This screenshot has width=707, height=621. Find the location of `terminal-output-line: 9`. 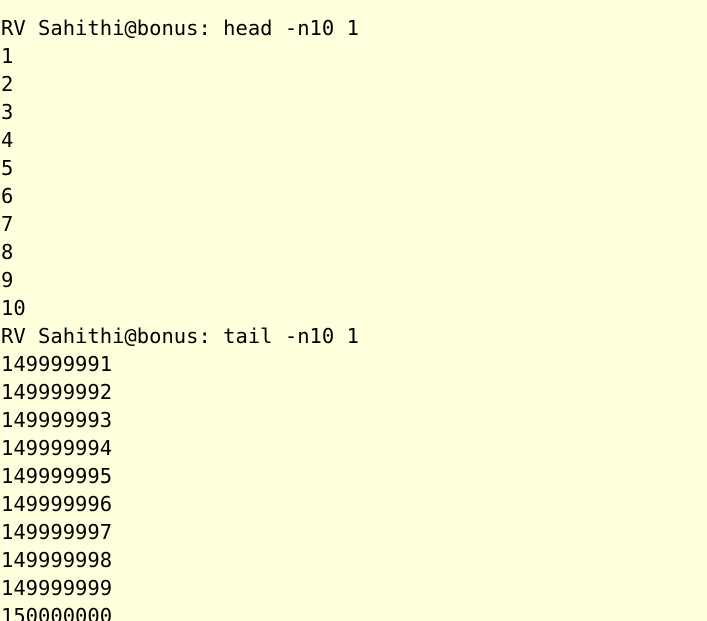

terminal-output-line: 9 is located at coordinates (7, 280).